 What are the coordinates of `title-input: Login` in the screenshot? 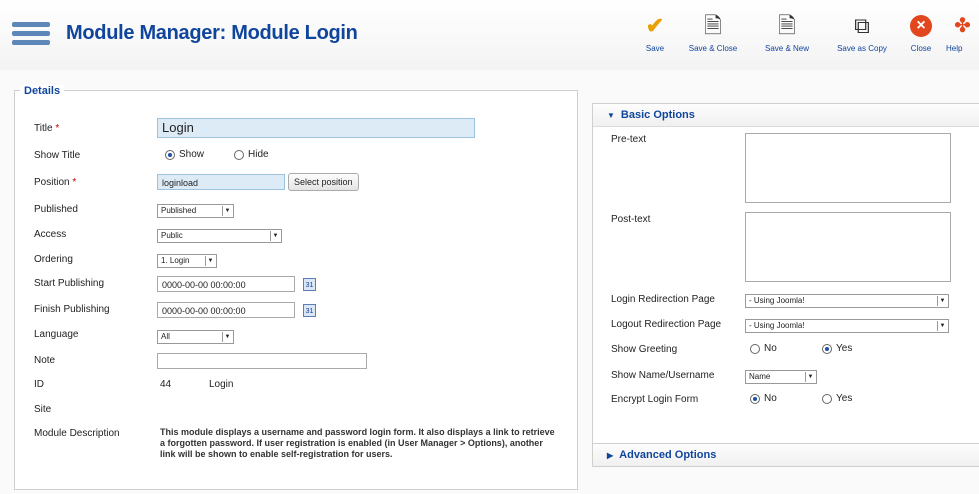 It's located at (316, 128).